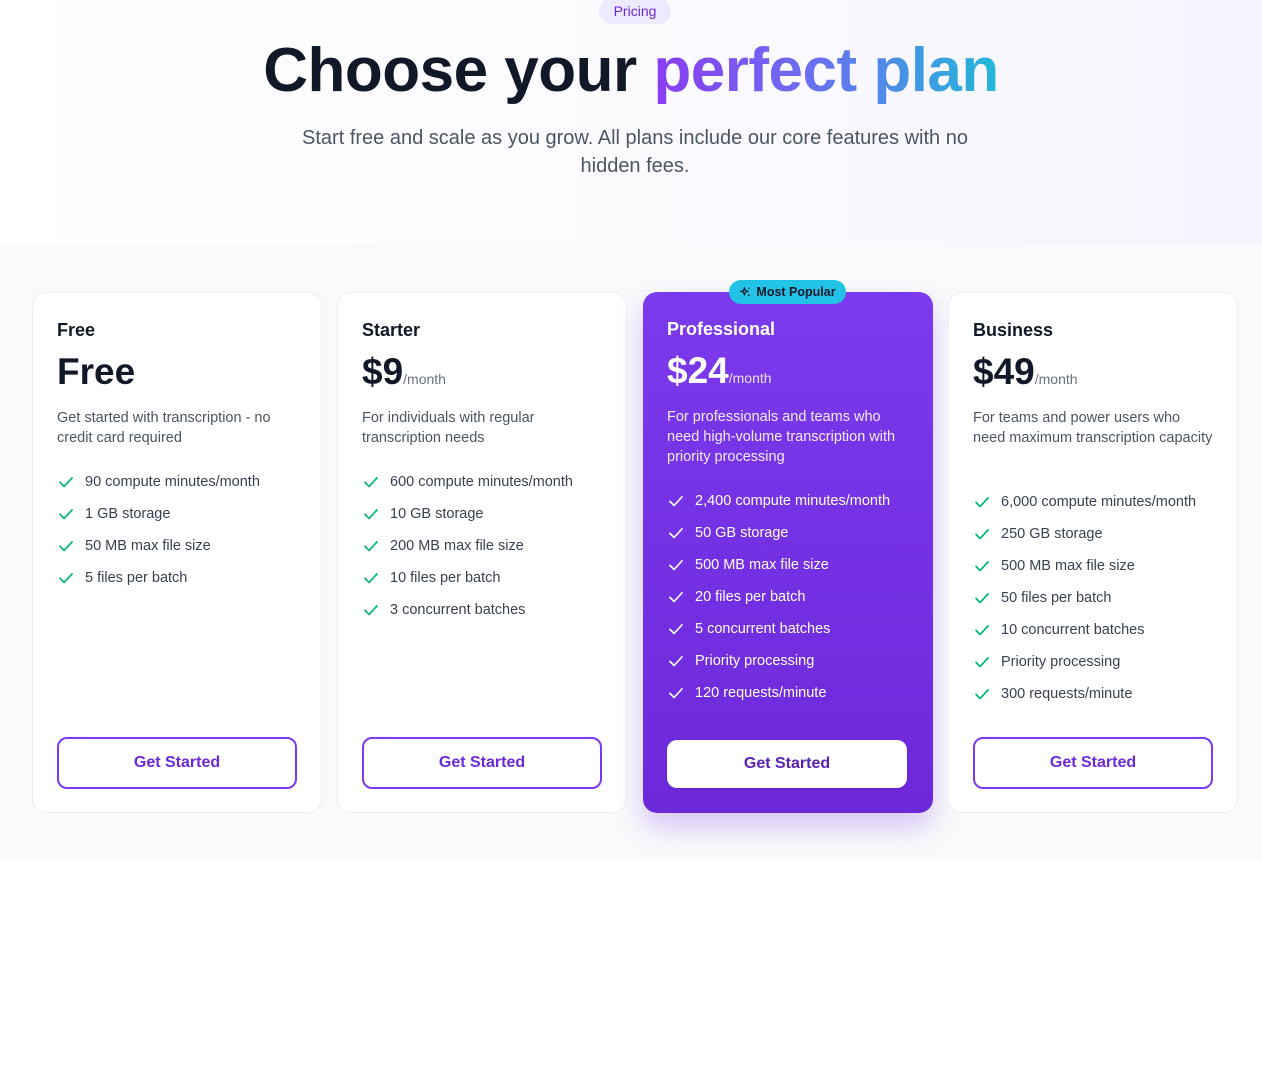  What do you see at coordinates (136, 578) in the screenshot?
I see `feature-label: 5 files per batch` at bounding box center [136, 578].